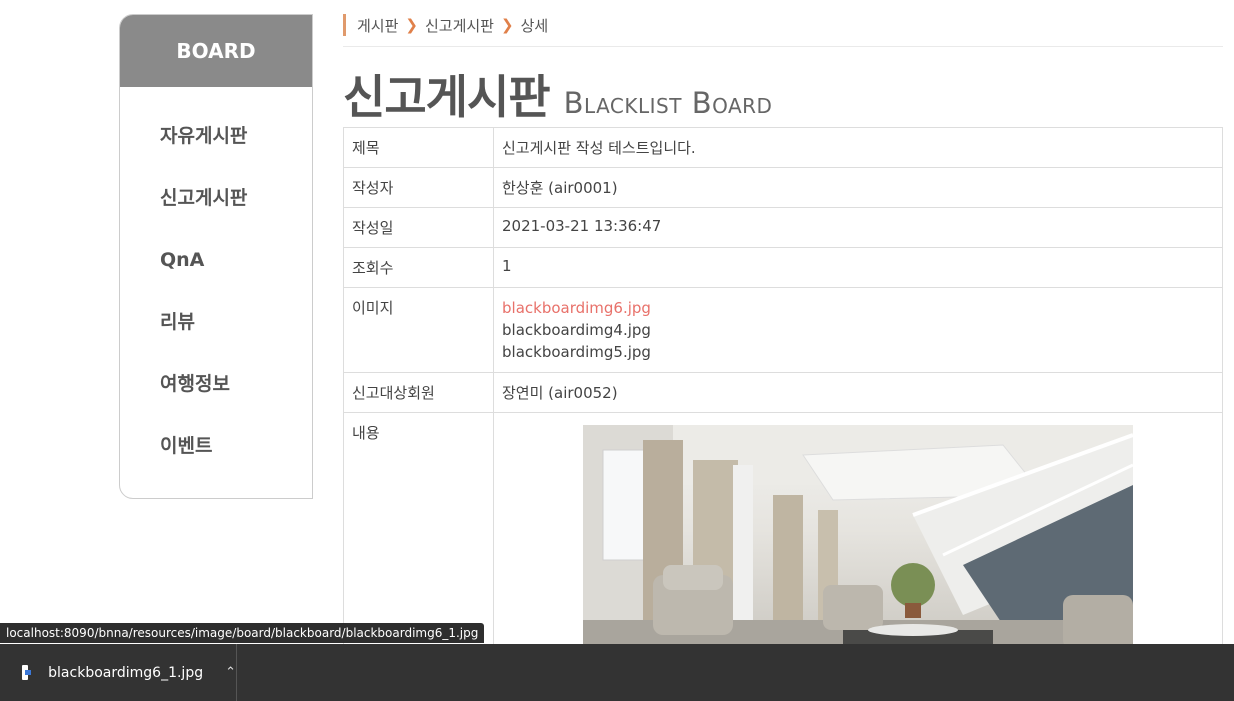 This screenshot has width=1234, height=701. I want to click on row-label-images: 이미지, so click(418, 330).